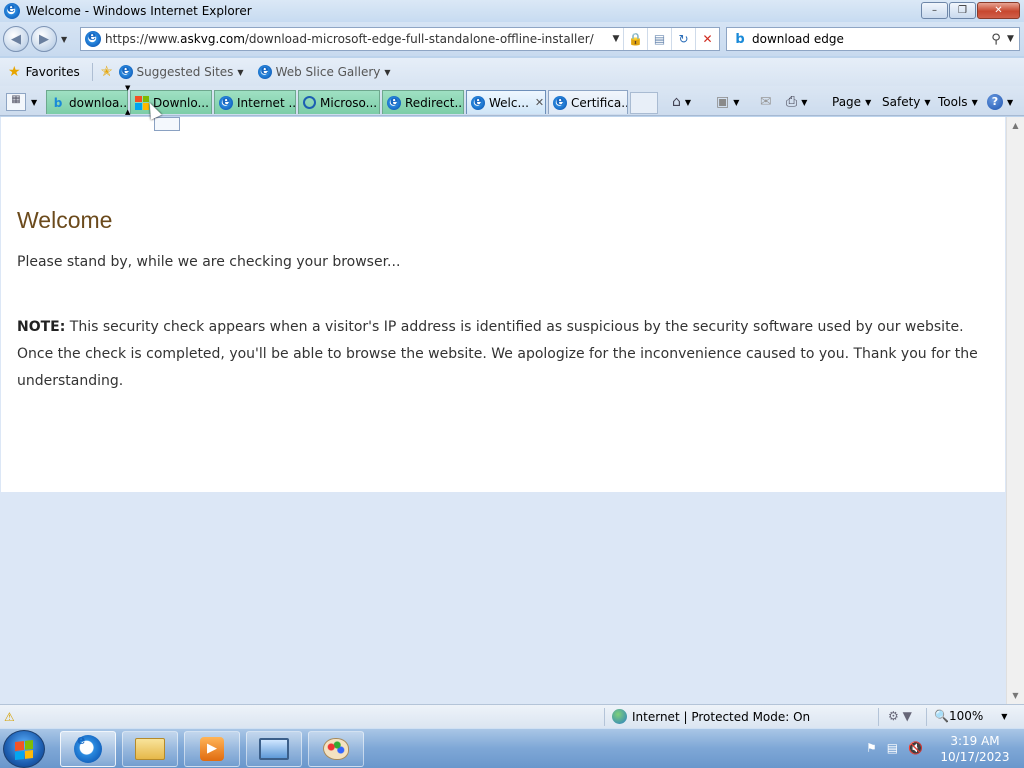 The height and width of the screenshot is (768, 1024). I want to click on note-label: NOTE:, so click(41, 327).